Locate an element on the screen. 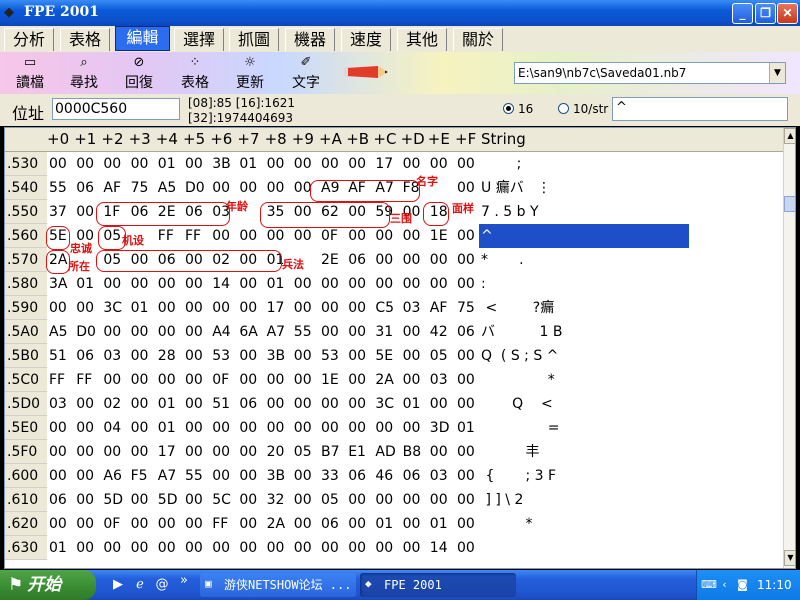 This screenshot has height=600, width=800. string-cell is located at coordinates (584, 548).